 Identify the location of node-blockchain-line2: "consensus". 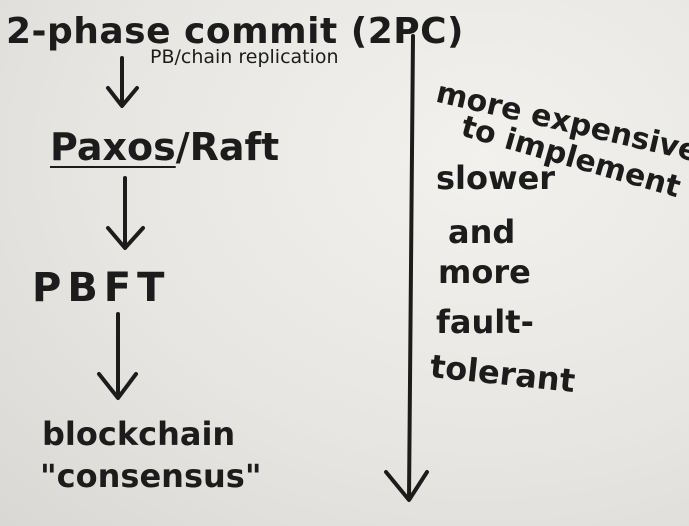
(151, 476).